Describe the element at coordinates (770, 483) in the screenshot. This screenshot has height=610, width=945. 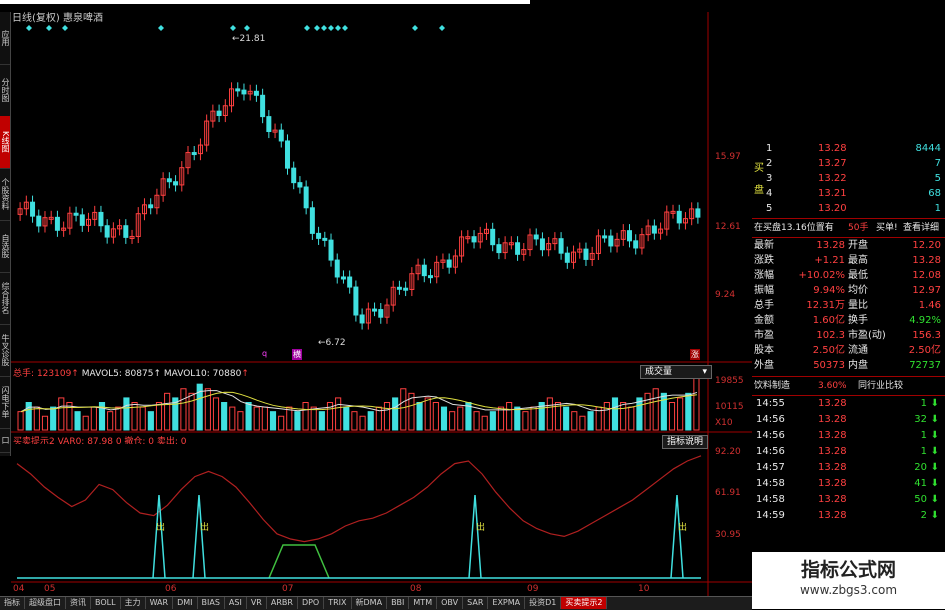
I see `tick-time: 14:58` at that location.